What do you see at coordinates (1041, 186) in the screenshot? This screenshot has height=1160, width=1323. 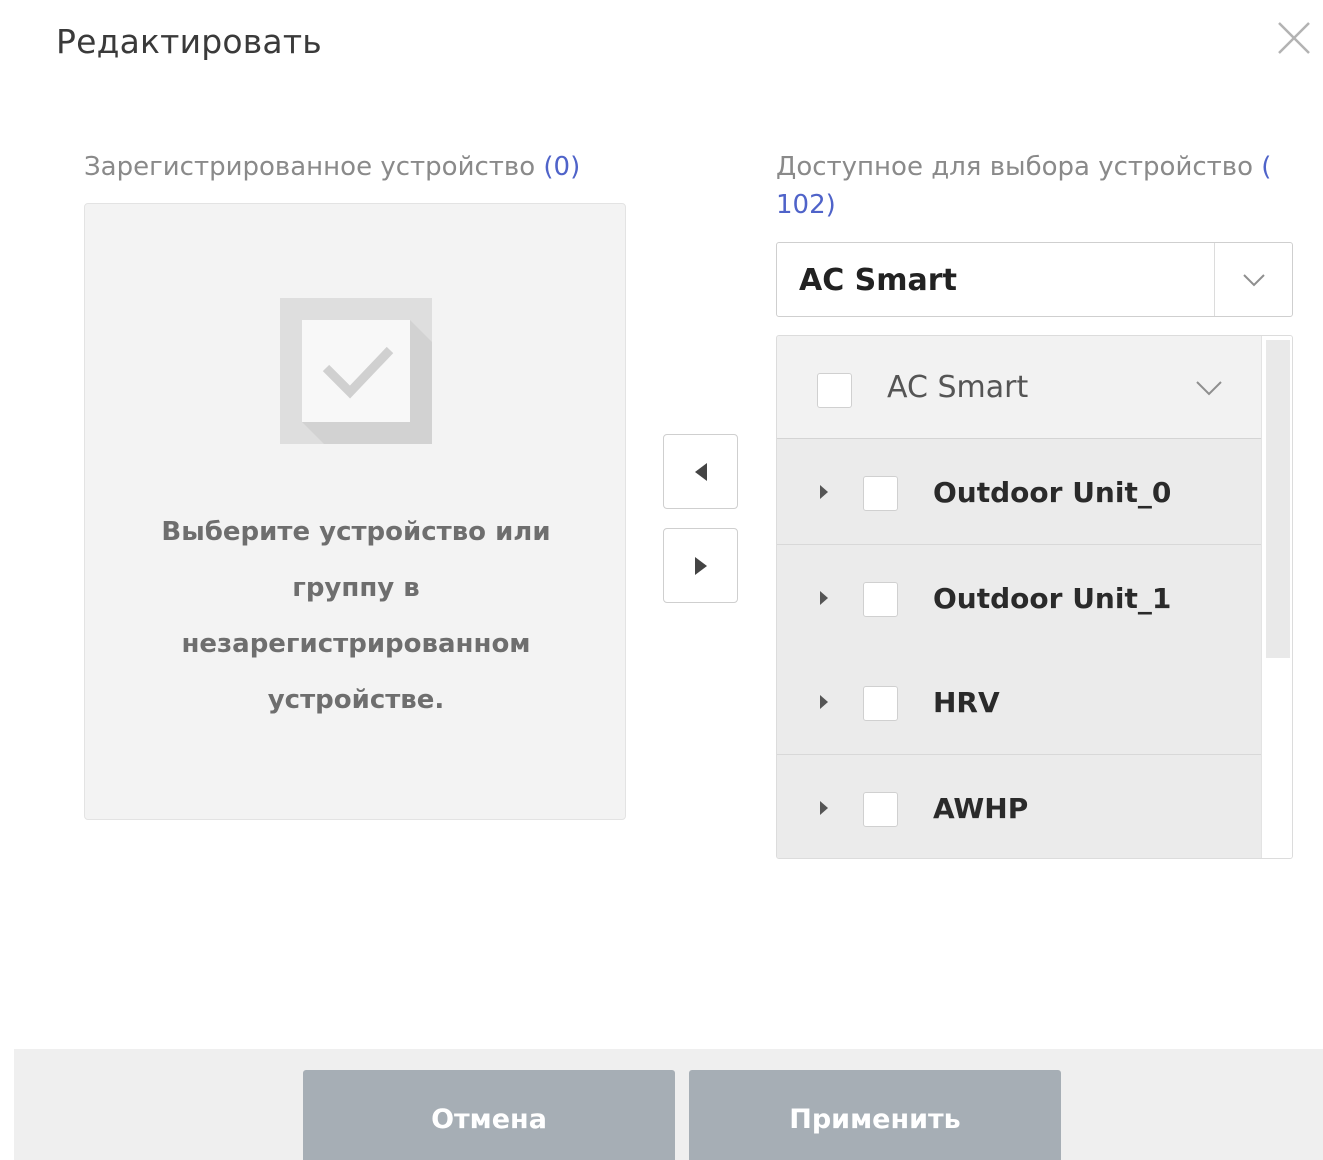 I see `available-devices-label: Доступное для выбора устройство ( 102)` at bounding box center [1041, 186].